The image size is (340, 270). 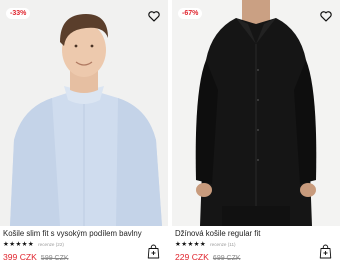 I want to click on price-row: 399 CZK 599 CZK, so click(x=36, y=257).